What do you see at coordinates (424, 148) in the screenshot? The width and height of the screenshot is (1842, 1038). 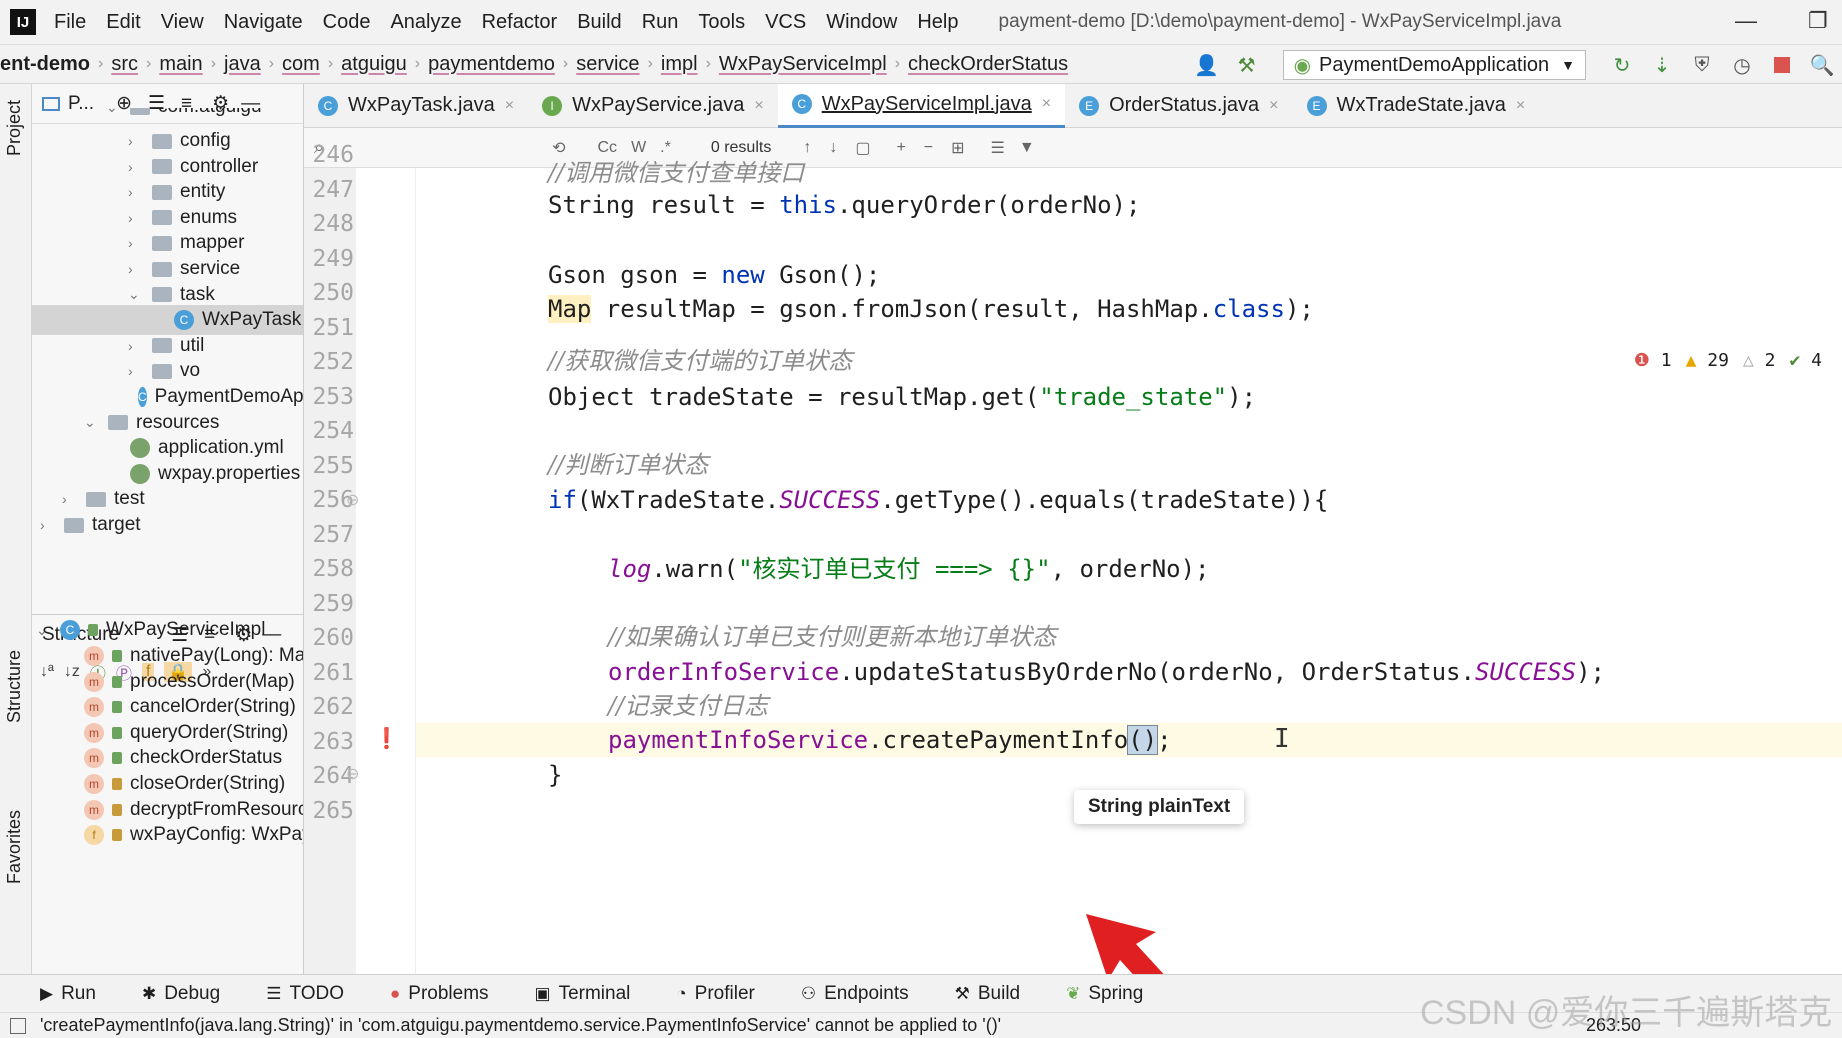 I see `search-input` at bounding box center [424, 148].